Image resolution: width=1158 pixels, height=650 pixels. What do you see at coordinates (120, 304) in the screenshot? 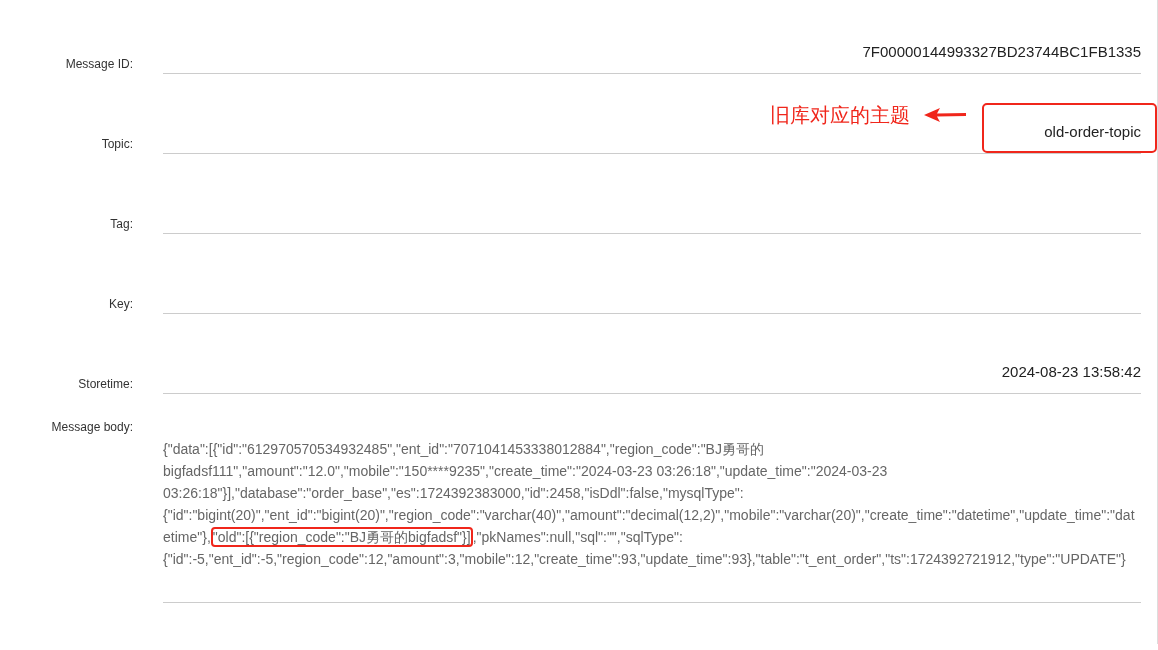
I see `field-label: Key:` at bounding box center [120, 304].